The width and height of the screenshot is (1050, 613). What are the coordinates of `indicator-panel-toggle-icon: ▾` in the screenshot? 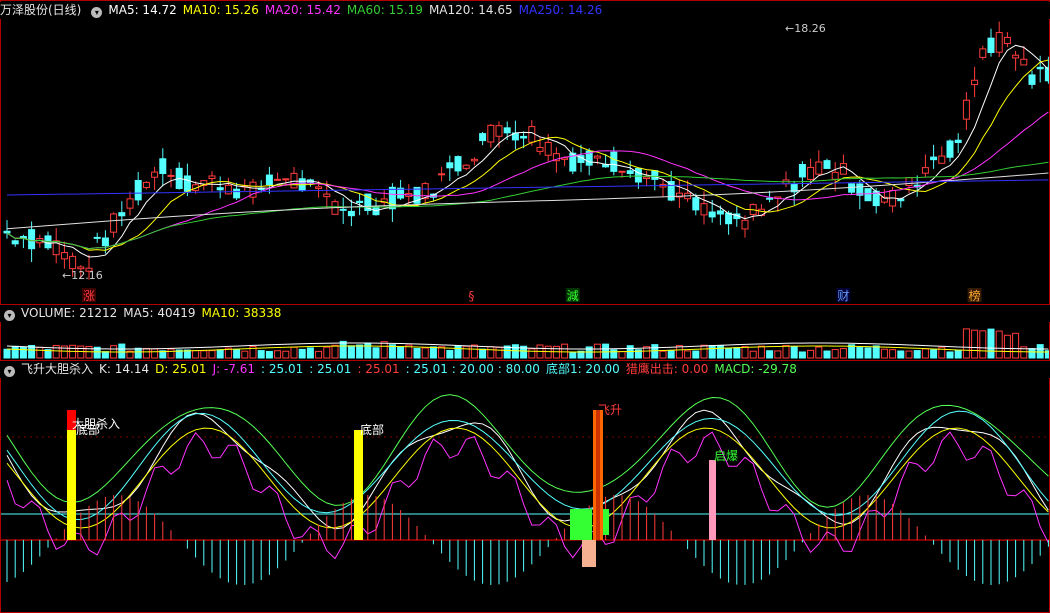 It's located at (9, 371).